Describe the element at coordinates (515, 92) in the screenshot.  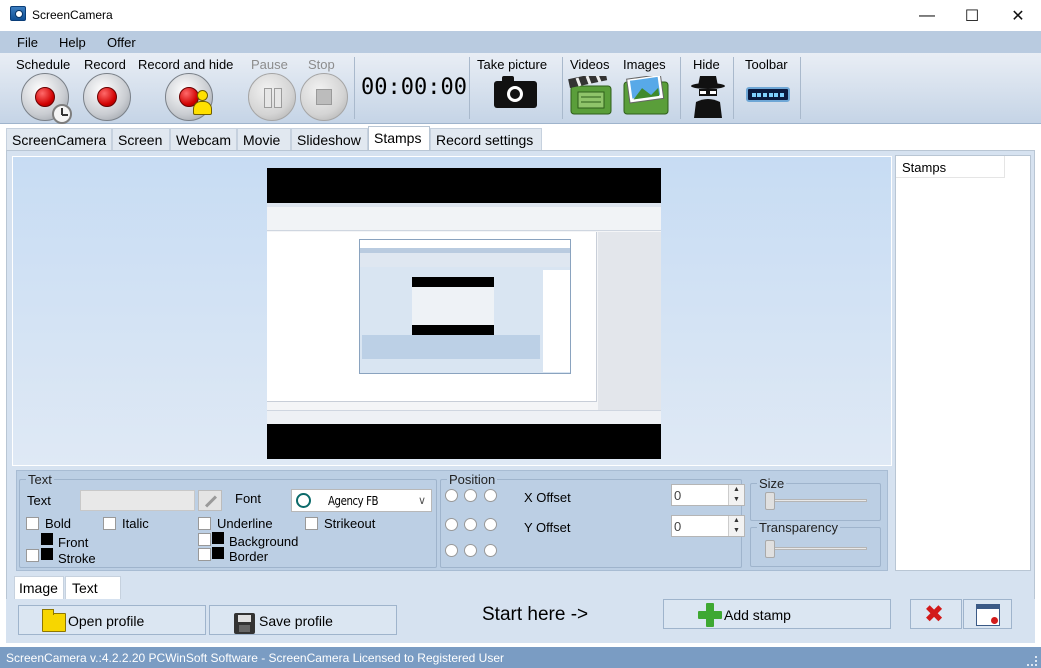
I see `take-picture-camera-icon` at that location.